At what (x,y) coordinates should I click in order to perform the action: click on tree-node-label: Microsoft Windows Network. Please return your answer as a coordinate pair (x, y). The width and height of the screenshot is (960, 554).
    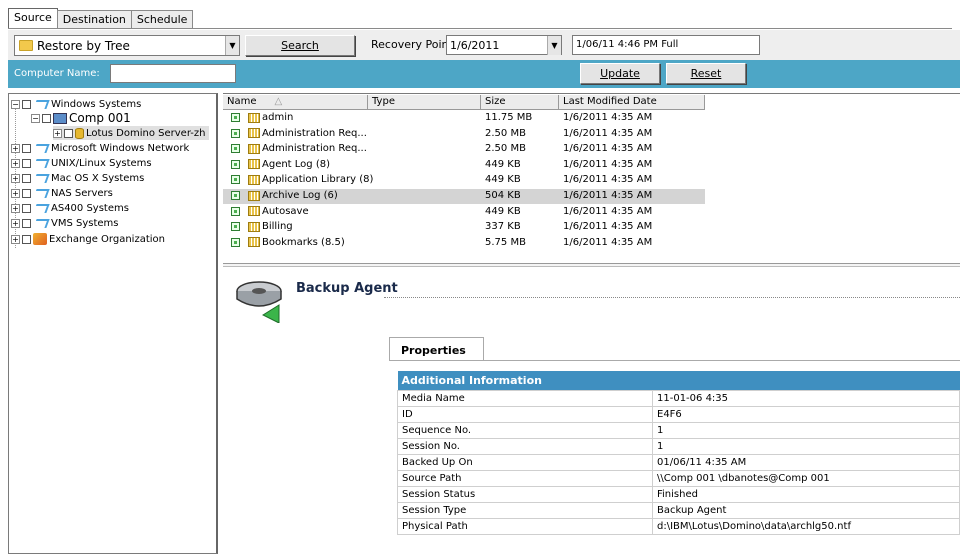
    Looking at the image, I should click on (120, 148).